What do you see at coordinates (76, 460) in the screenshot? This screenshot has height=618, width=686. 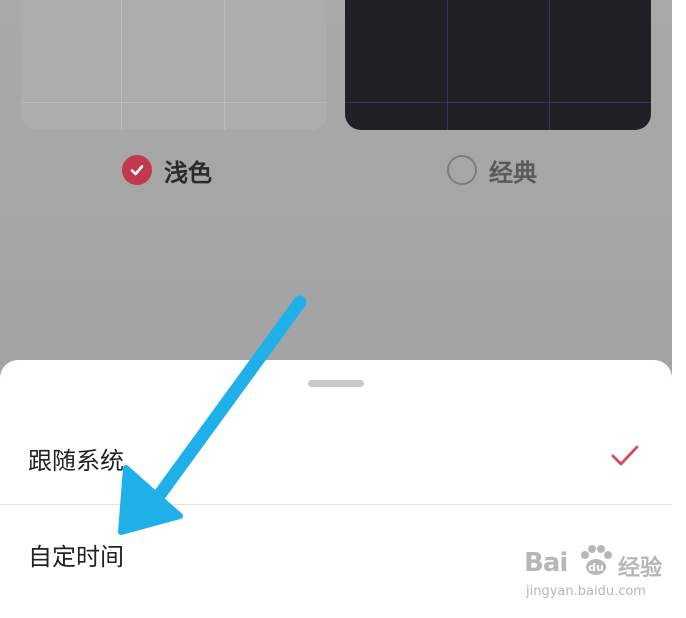 I see `option-label: 跟随系统` at bounding box center [76, 460].